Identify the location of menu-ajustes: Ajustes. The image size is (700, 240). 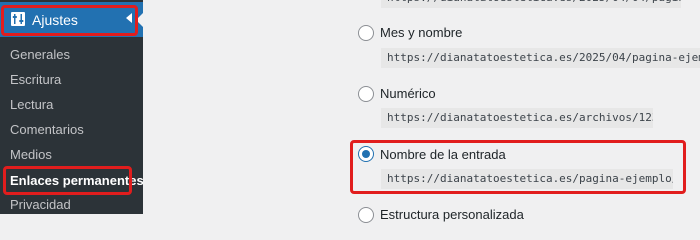
(71, 19).